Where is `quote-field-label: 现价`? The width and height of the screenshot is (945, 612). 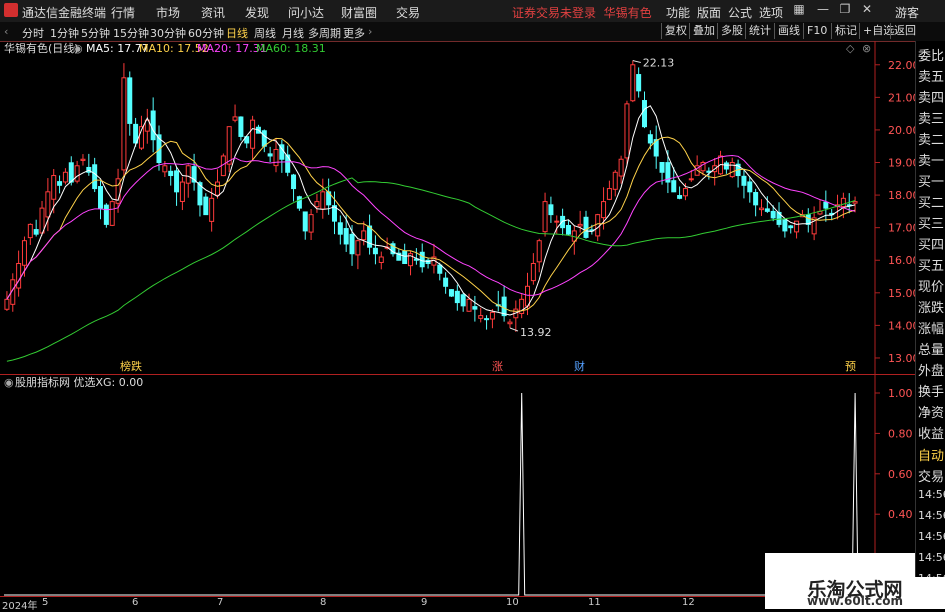
quote-field-label: 现价 is located at coordinates (931, 287).